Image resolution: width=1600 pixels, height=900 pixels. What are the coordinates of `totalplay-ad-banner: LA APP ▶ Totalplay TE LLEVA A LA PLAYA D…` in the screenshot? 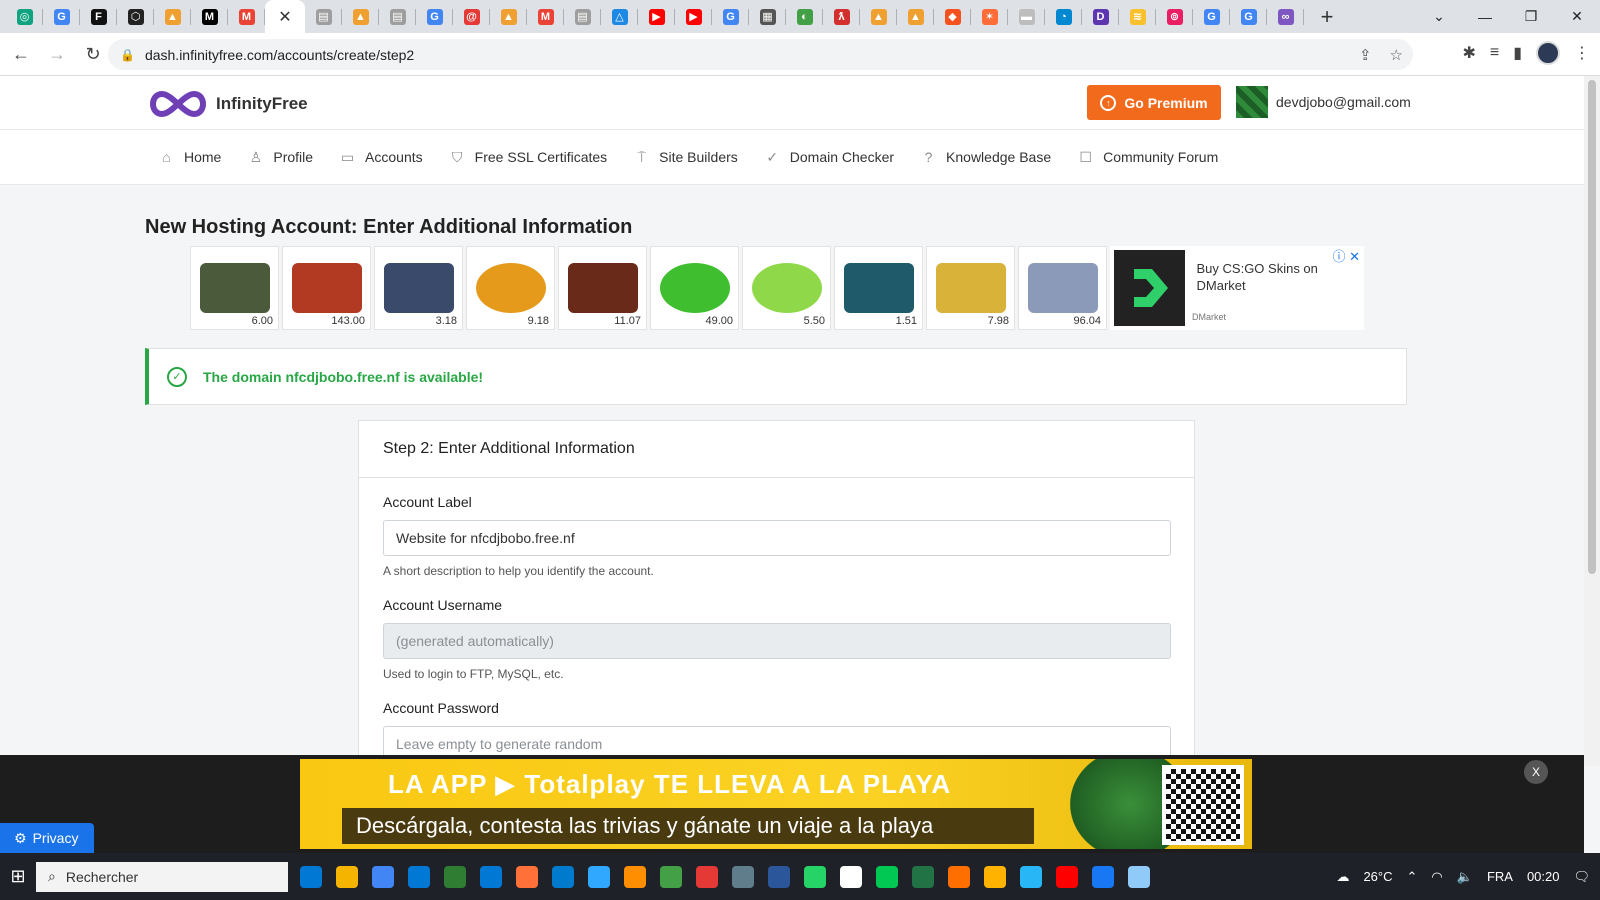 It's located at (776, 804).